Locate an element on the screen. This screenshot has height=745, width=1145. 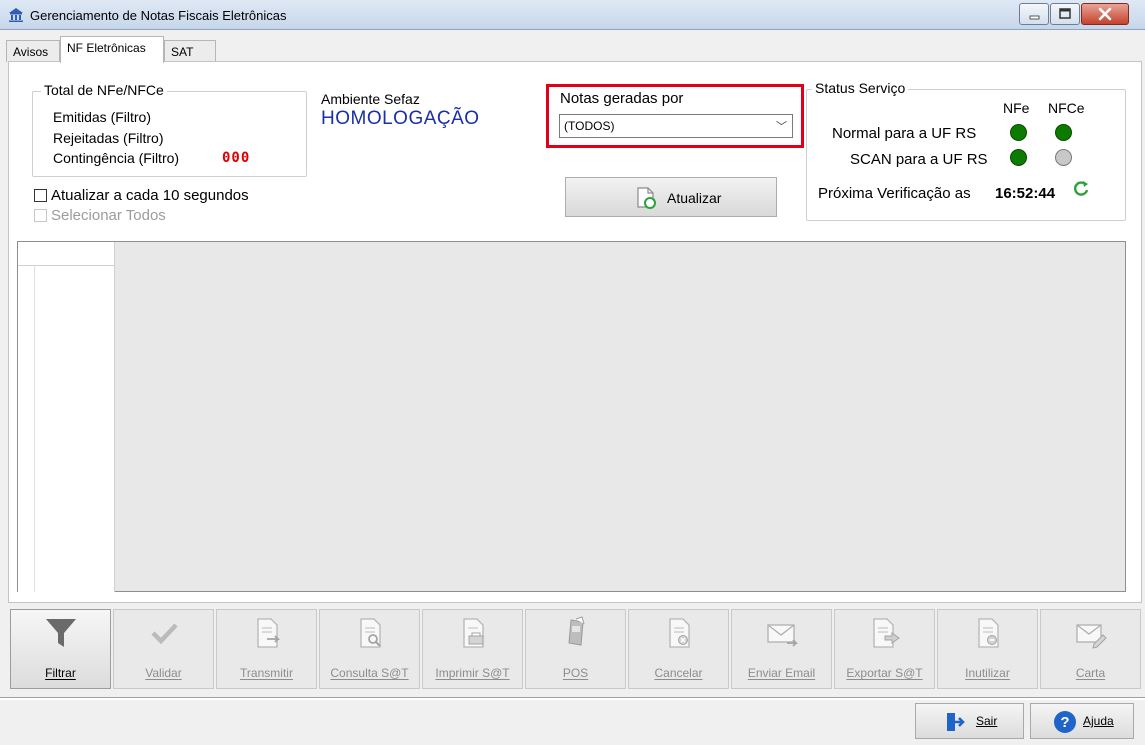
exit-door-icon is located at coordinates (956, 722).